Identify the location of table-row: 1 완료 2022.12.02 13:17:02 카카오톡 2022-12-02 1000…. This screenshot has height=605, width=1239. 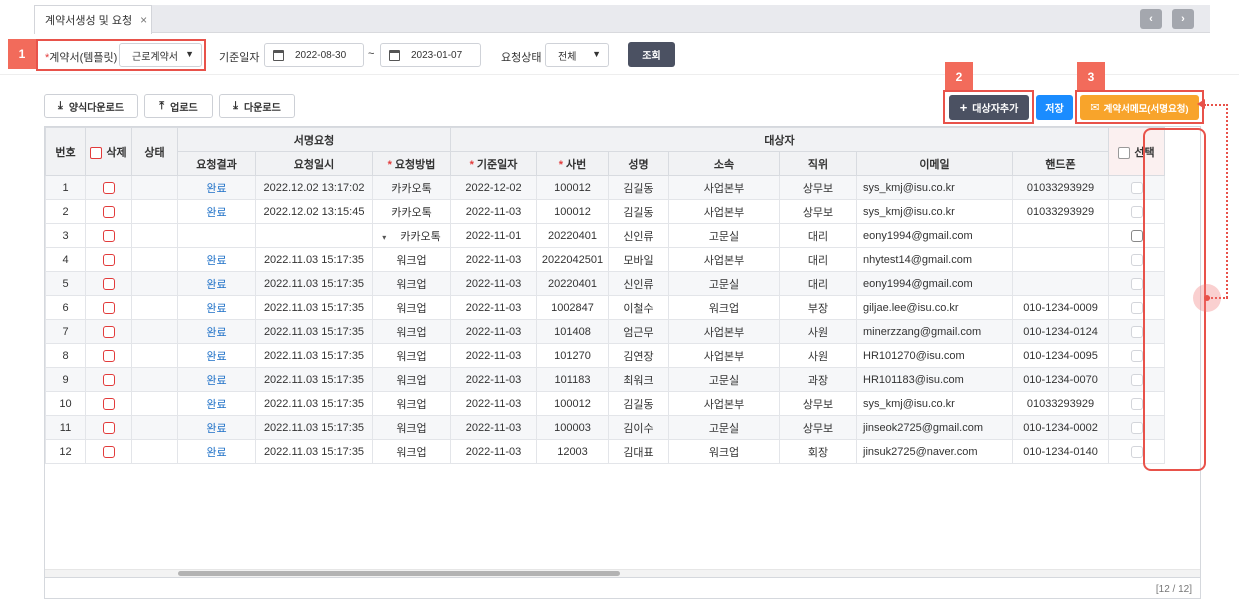
(605, 187).